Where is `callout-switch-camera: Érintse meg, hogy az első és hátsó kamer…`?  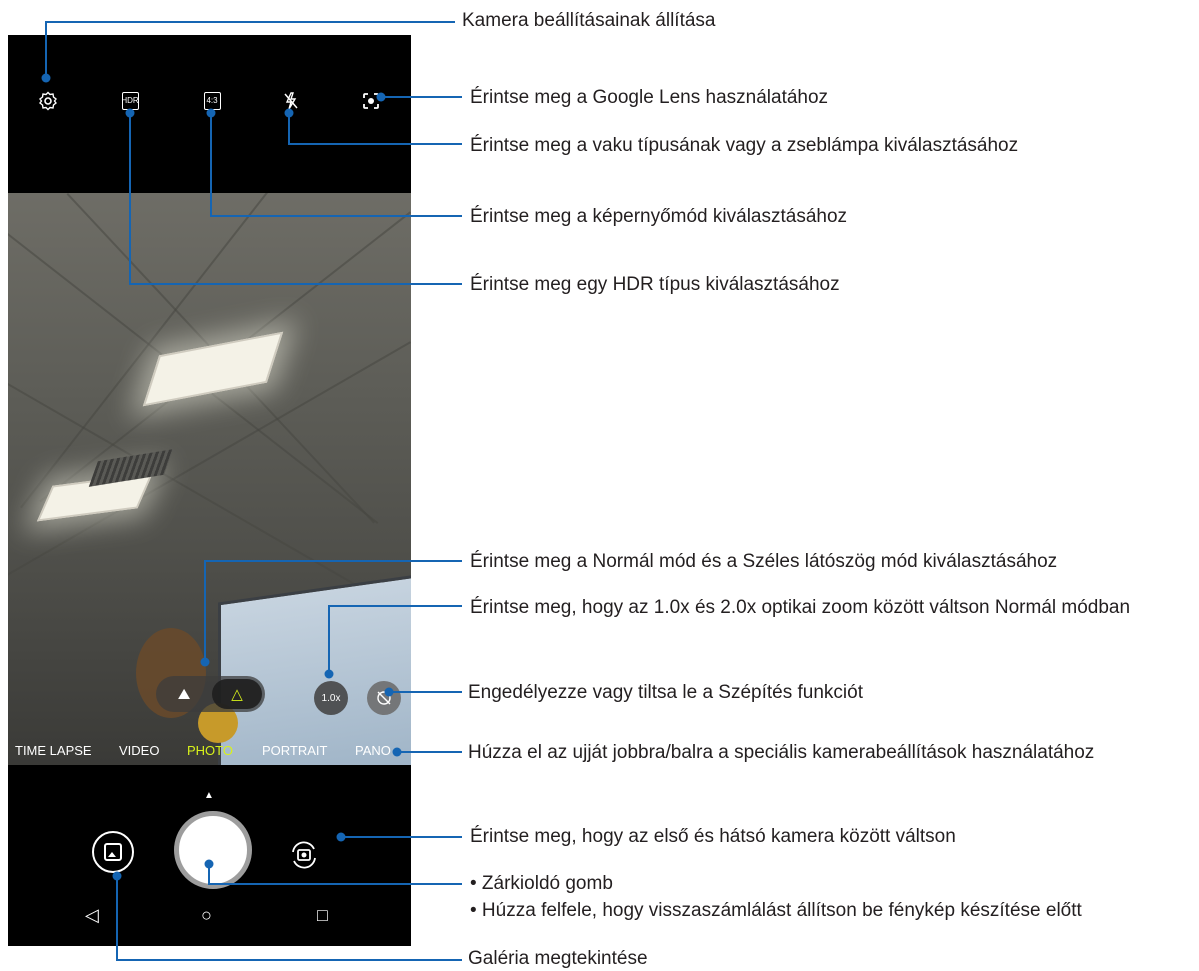 callout-switch-camera: Érintse meg, hogy az első és hátsó kamer… is located at coordinates (713, 836).